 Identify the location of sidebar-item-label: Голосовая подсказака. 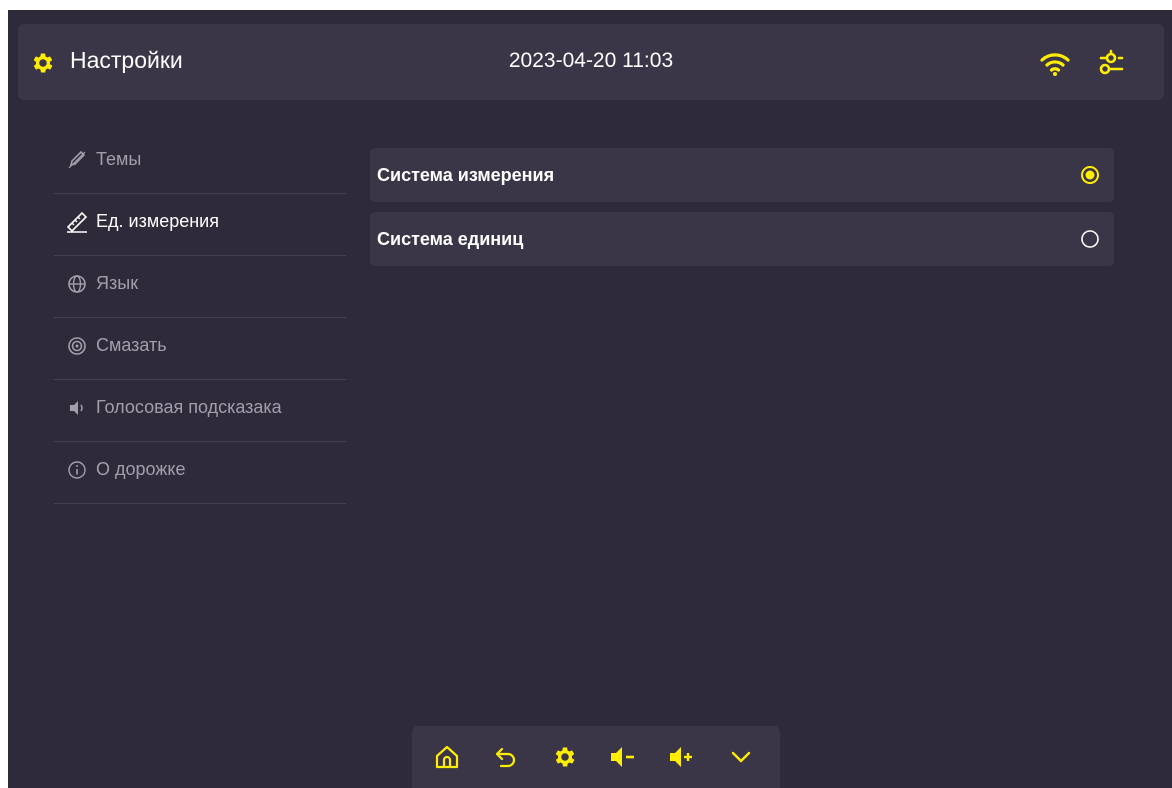
(189, 407).